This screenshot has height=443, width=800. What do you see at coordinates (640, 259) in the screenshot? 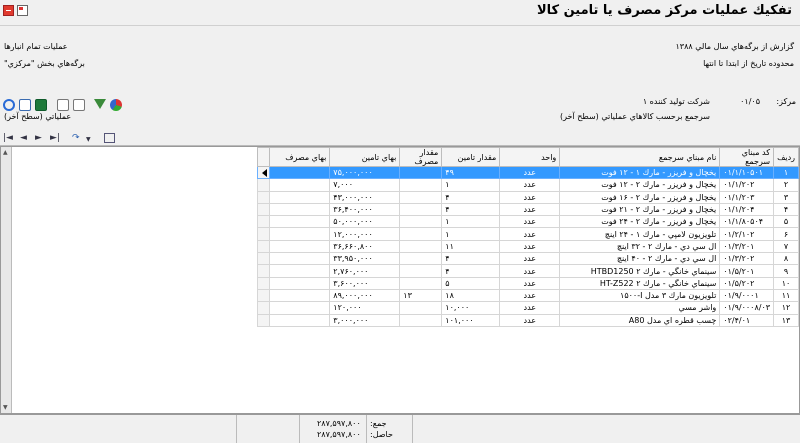
I see `table-cell: ال سي دي - مارك ٢ - ۴٠ اينچ` at bounding box center [640, 259].